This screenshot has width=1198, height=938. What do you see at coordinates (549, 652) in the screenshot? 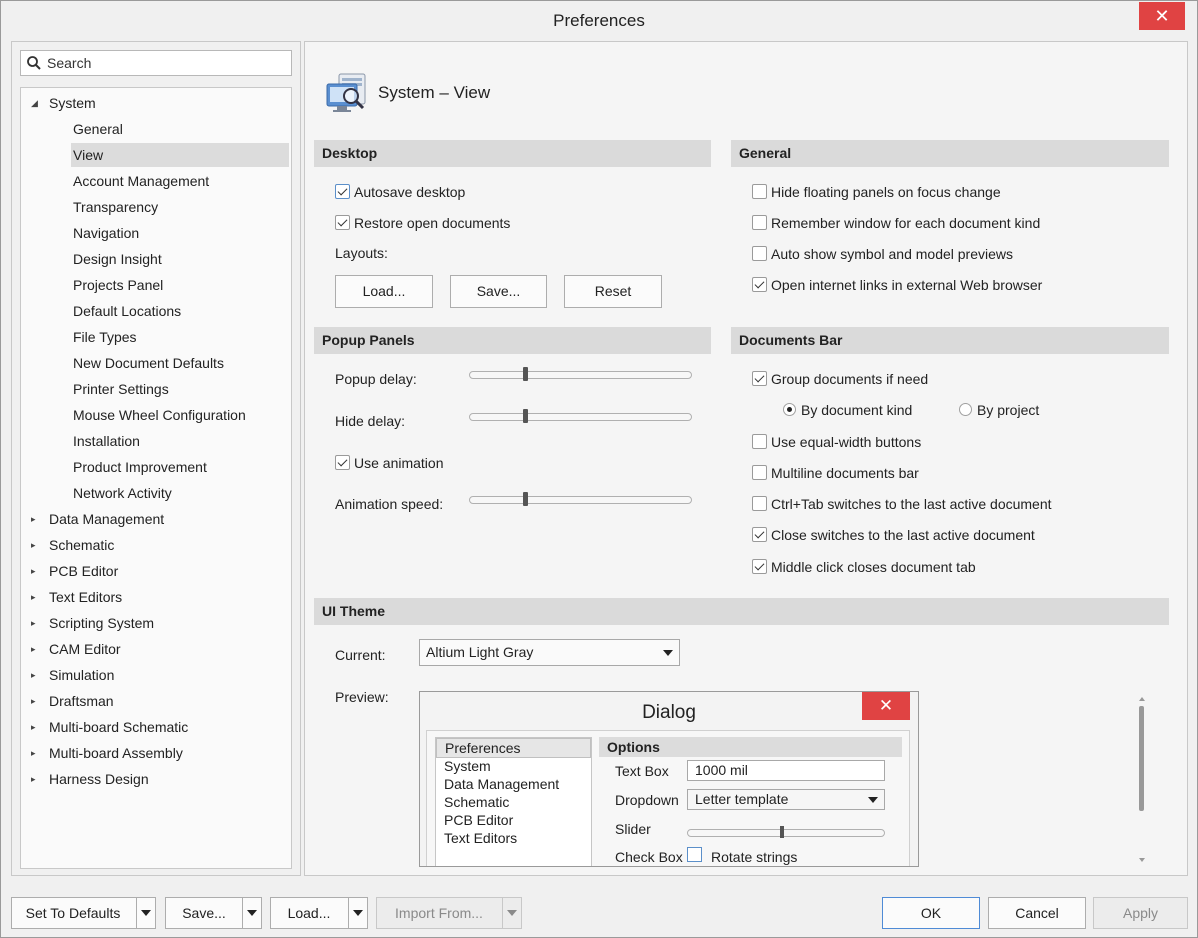
I see `theme-dropdown: Altium Light Gray` at bounding box center [549, 652].